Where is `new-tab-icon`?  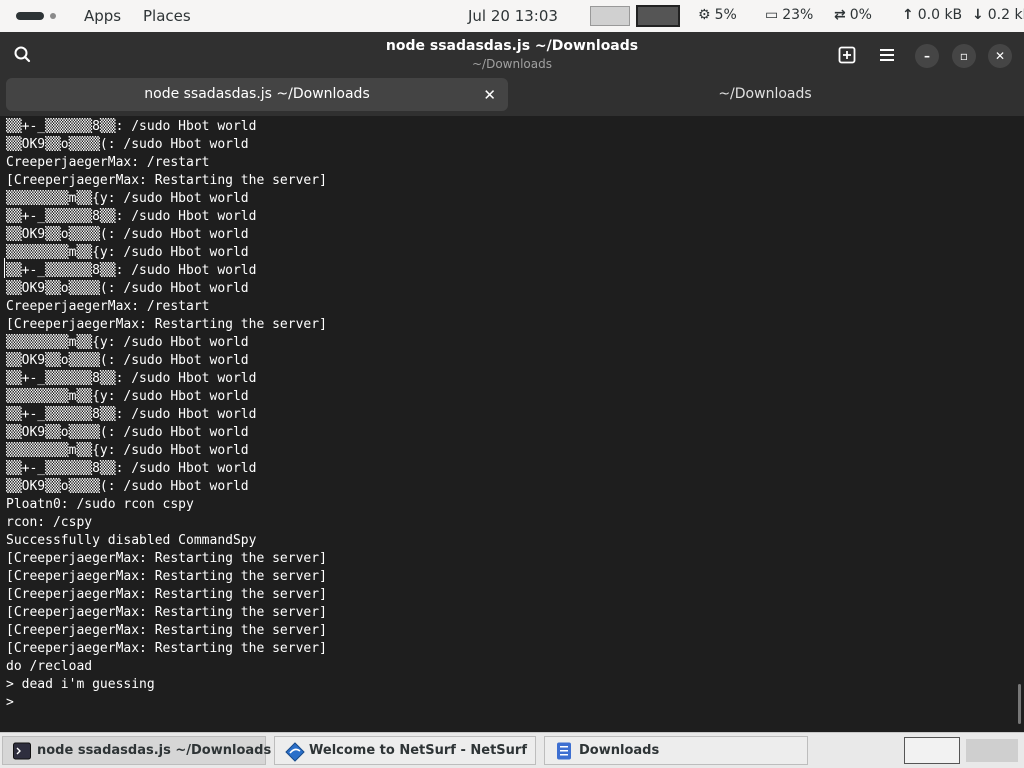
new-tab-icon is located at coordinates (847, 55).